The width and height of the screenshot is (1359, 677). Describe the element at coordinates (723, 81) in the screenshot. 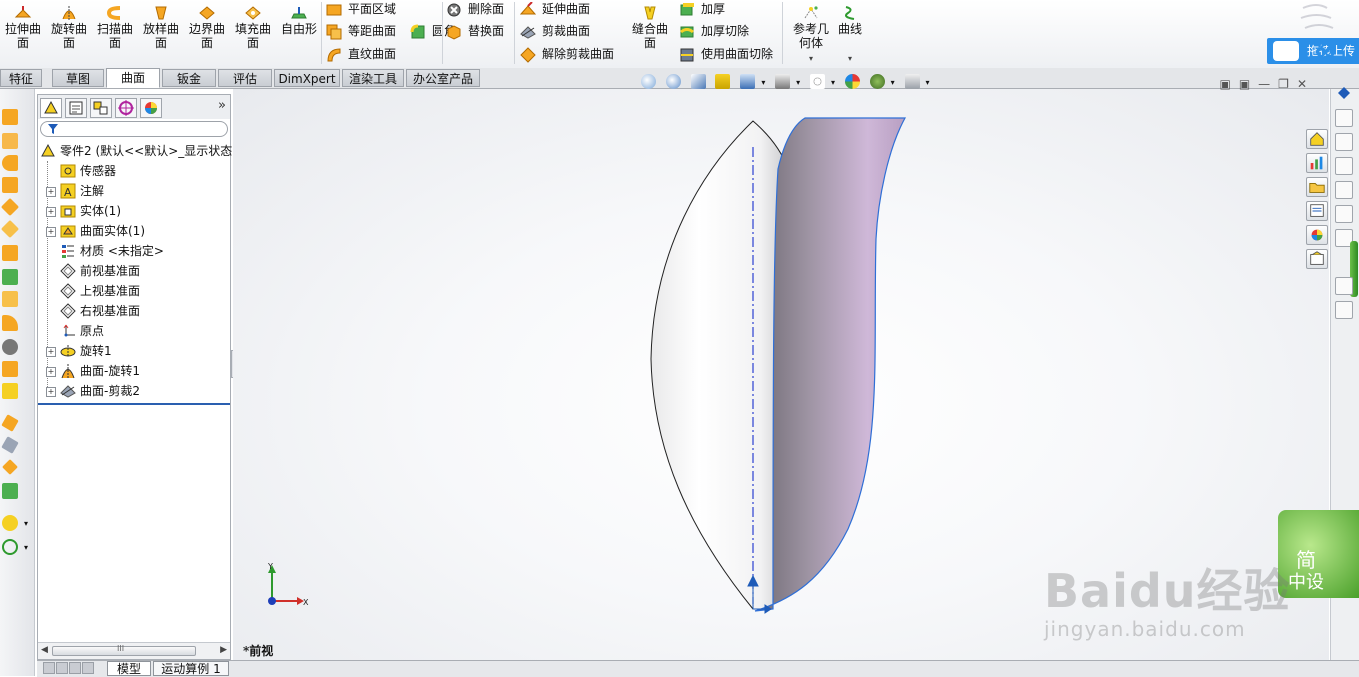

I see `section-view-icon` at that location.